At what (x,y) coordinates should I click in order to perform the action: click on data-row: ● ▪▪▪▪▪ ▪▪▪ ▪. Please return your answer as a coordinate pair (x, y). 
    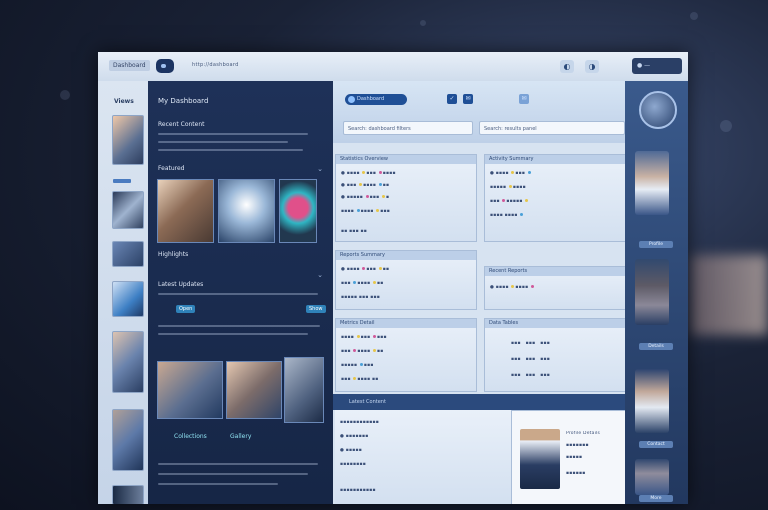
    Looking at the image, I should click on (365, 197).